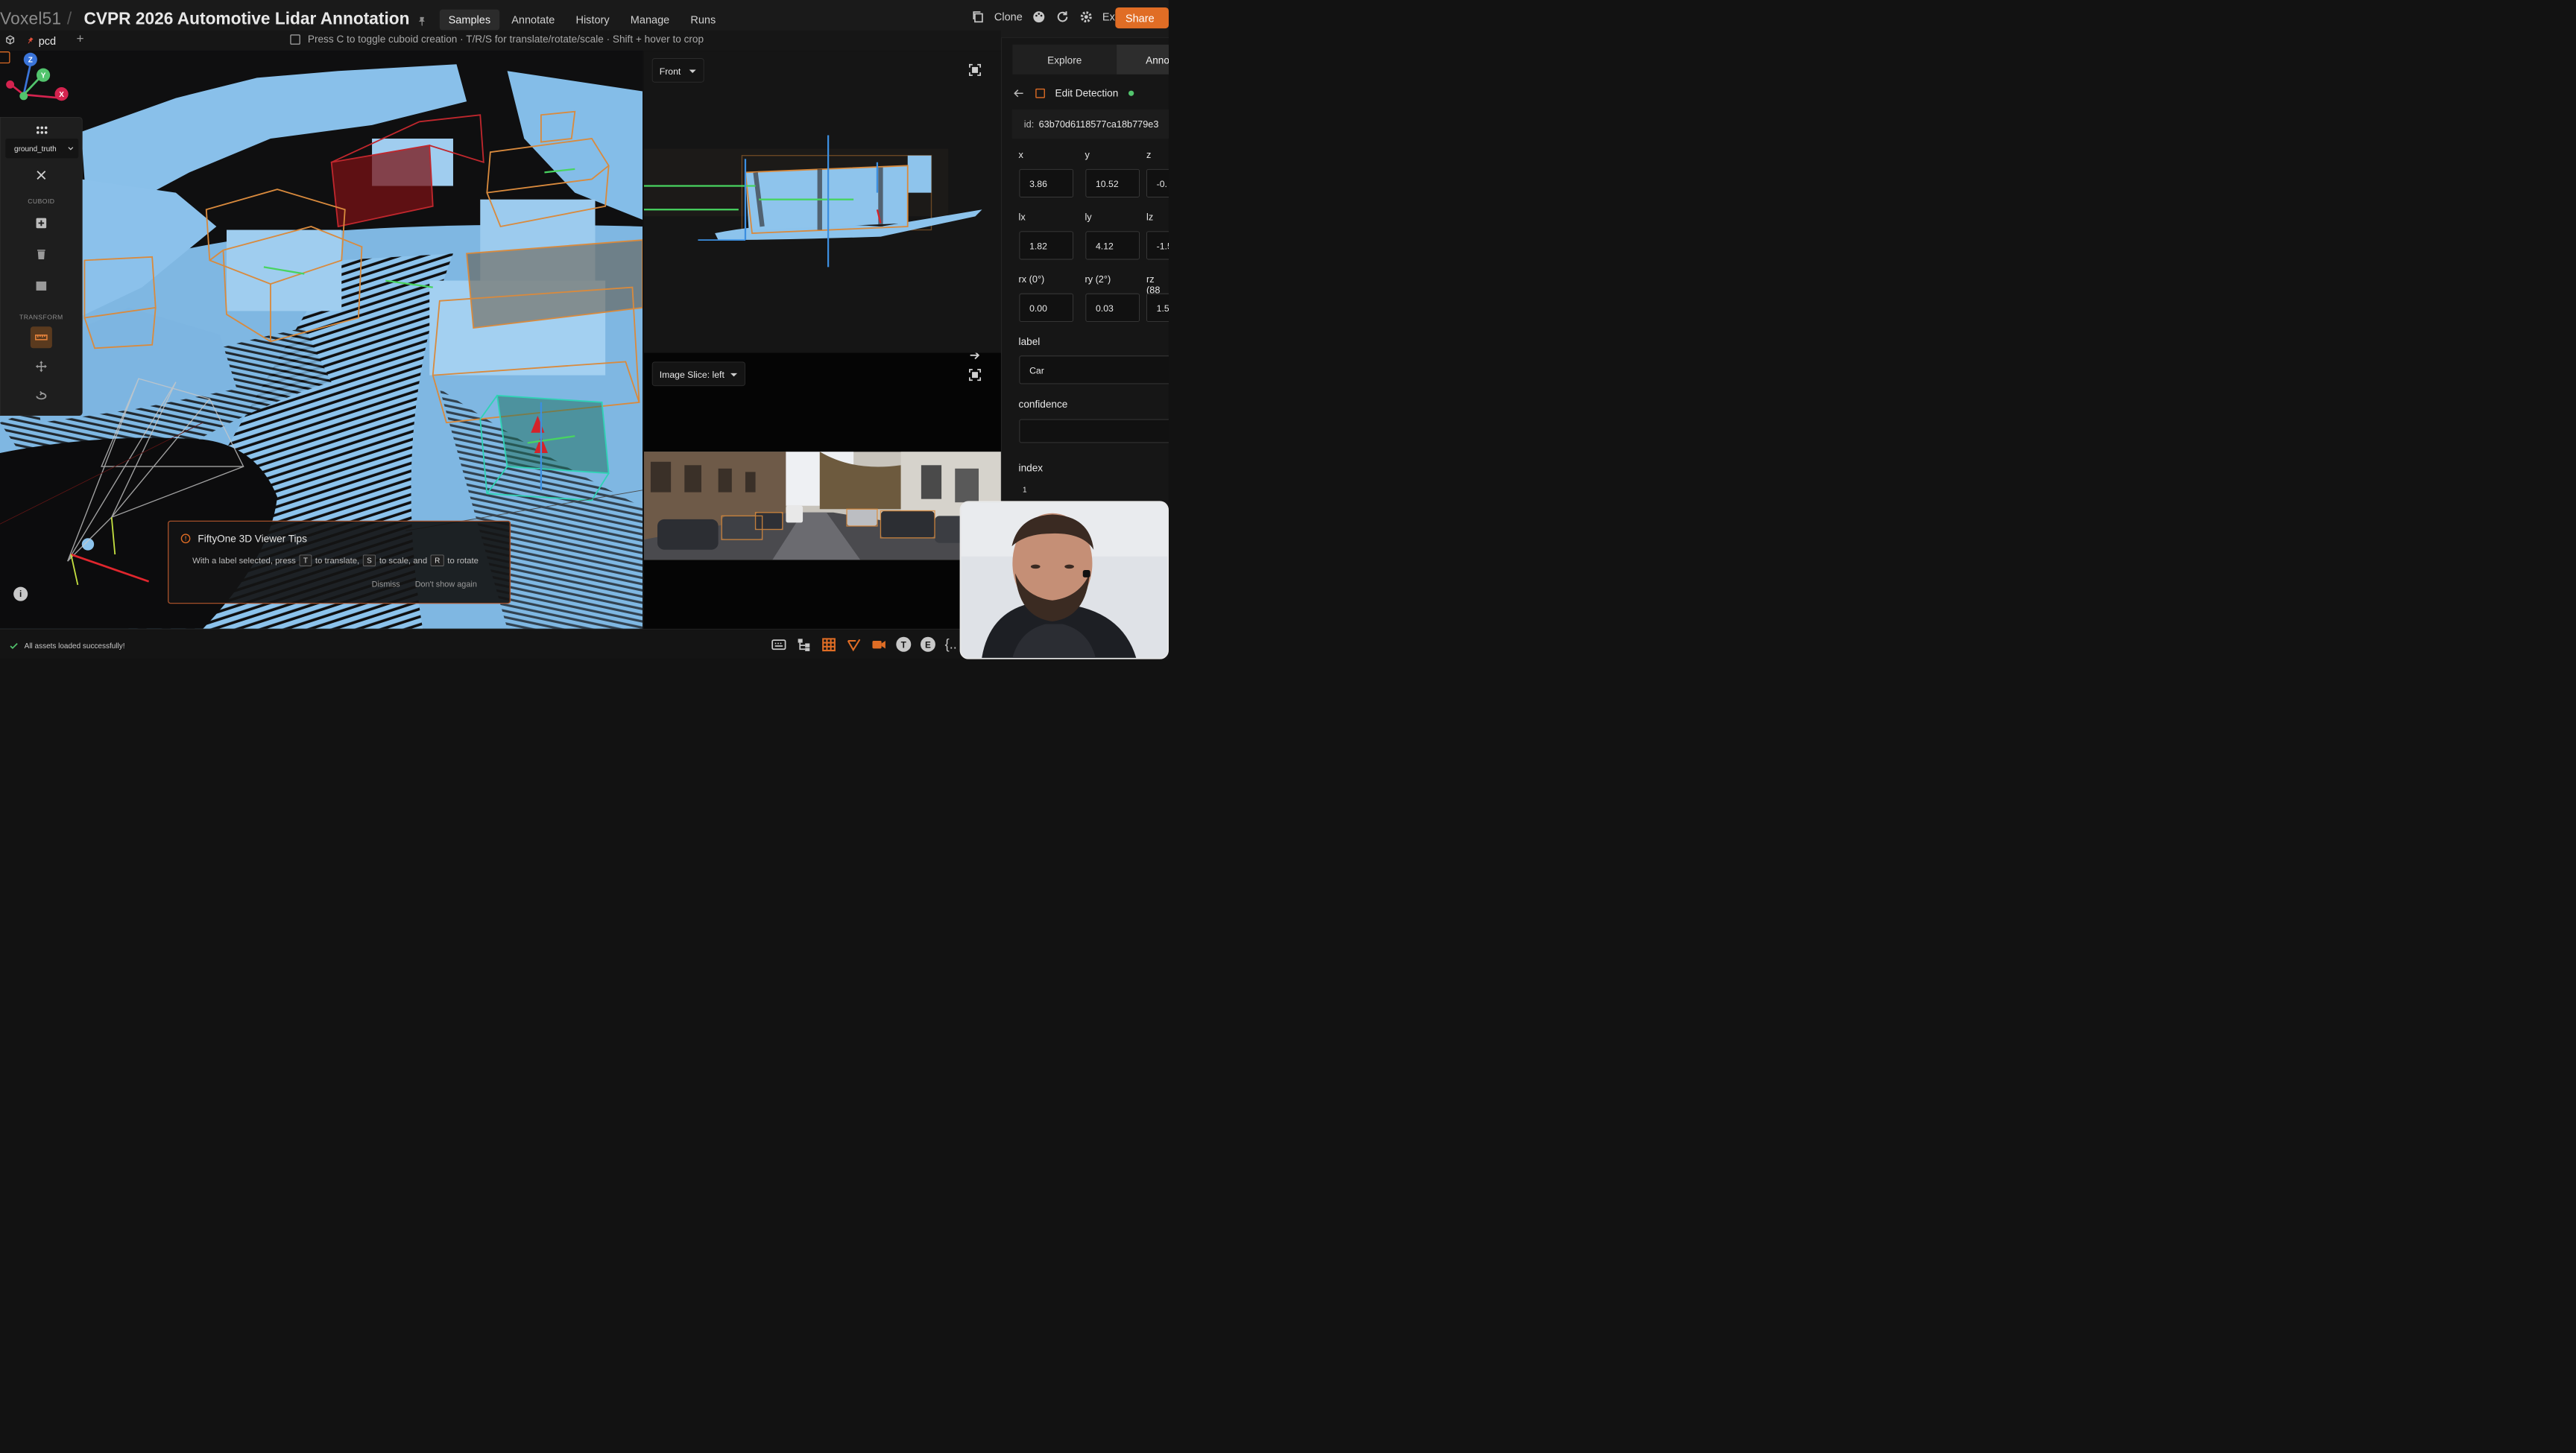 The height and width of the screenshot is (1453, 2576). I want to click on plus-icon, so click(41, 223).